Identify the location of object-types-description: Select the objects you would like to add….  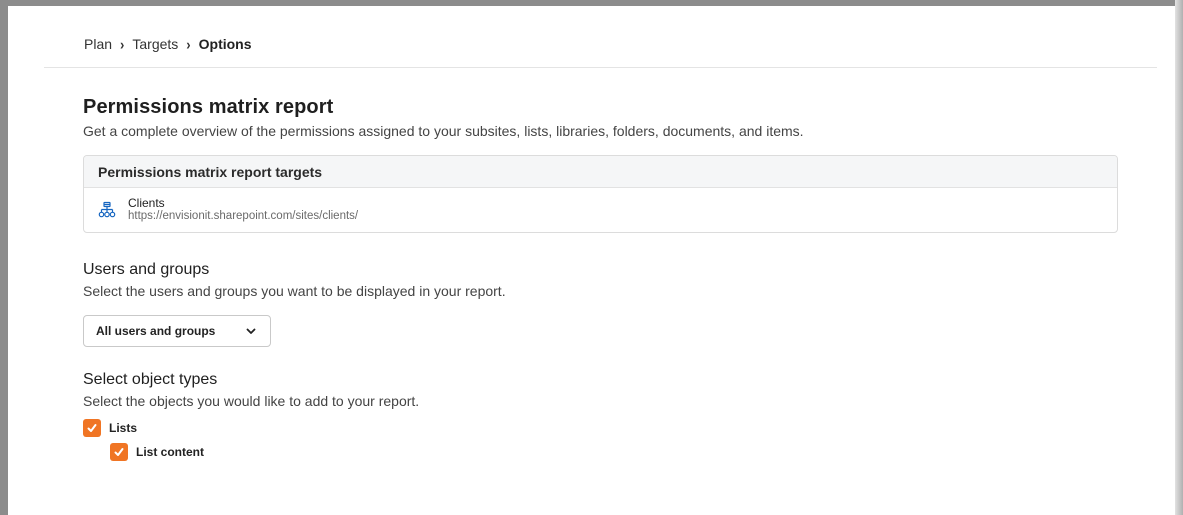
(251, 401).